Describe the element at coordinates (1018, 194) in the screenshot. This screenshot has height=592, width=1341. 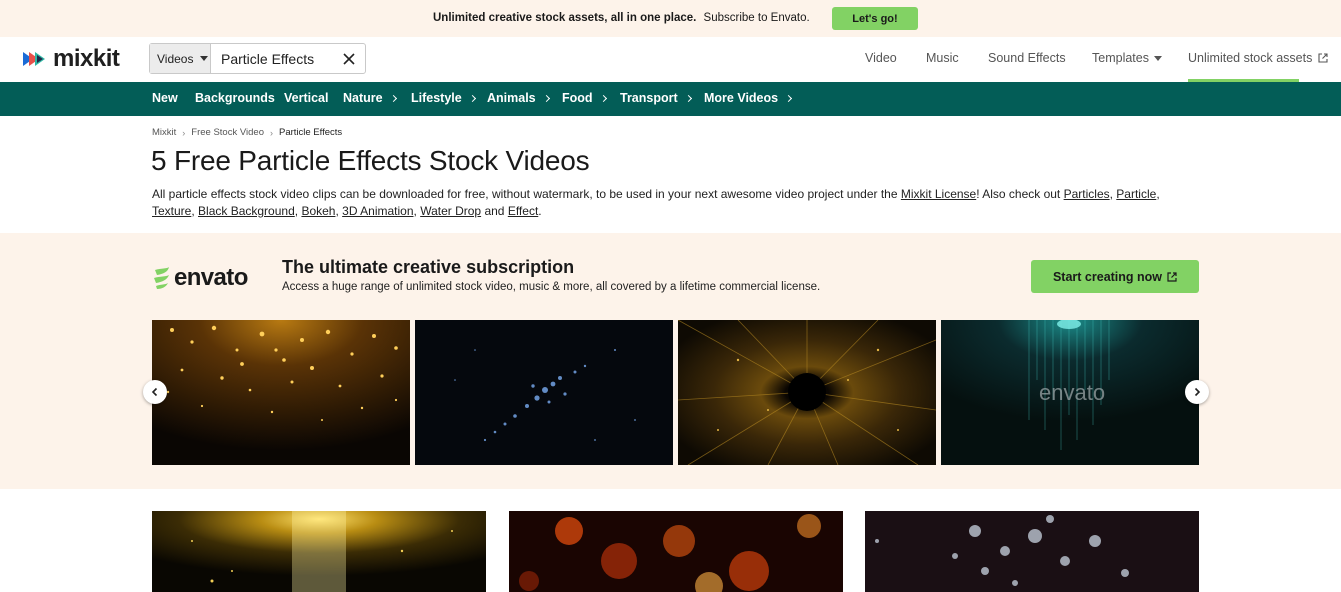
I see `desc-mid: ! Also check out` at that location.